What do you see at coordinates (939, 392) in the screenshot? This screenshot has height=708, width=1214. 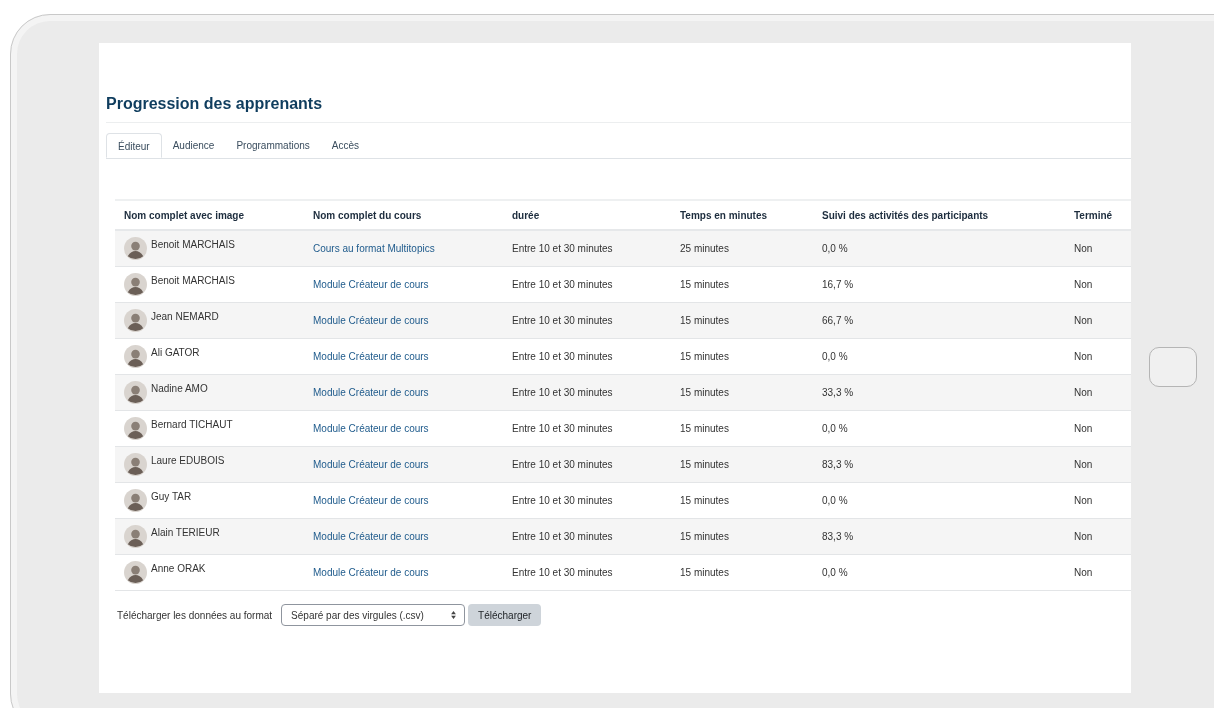 I see `table-cell: 33,3 %` at bounding box center [939, 392].